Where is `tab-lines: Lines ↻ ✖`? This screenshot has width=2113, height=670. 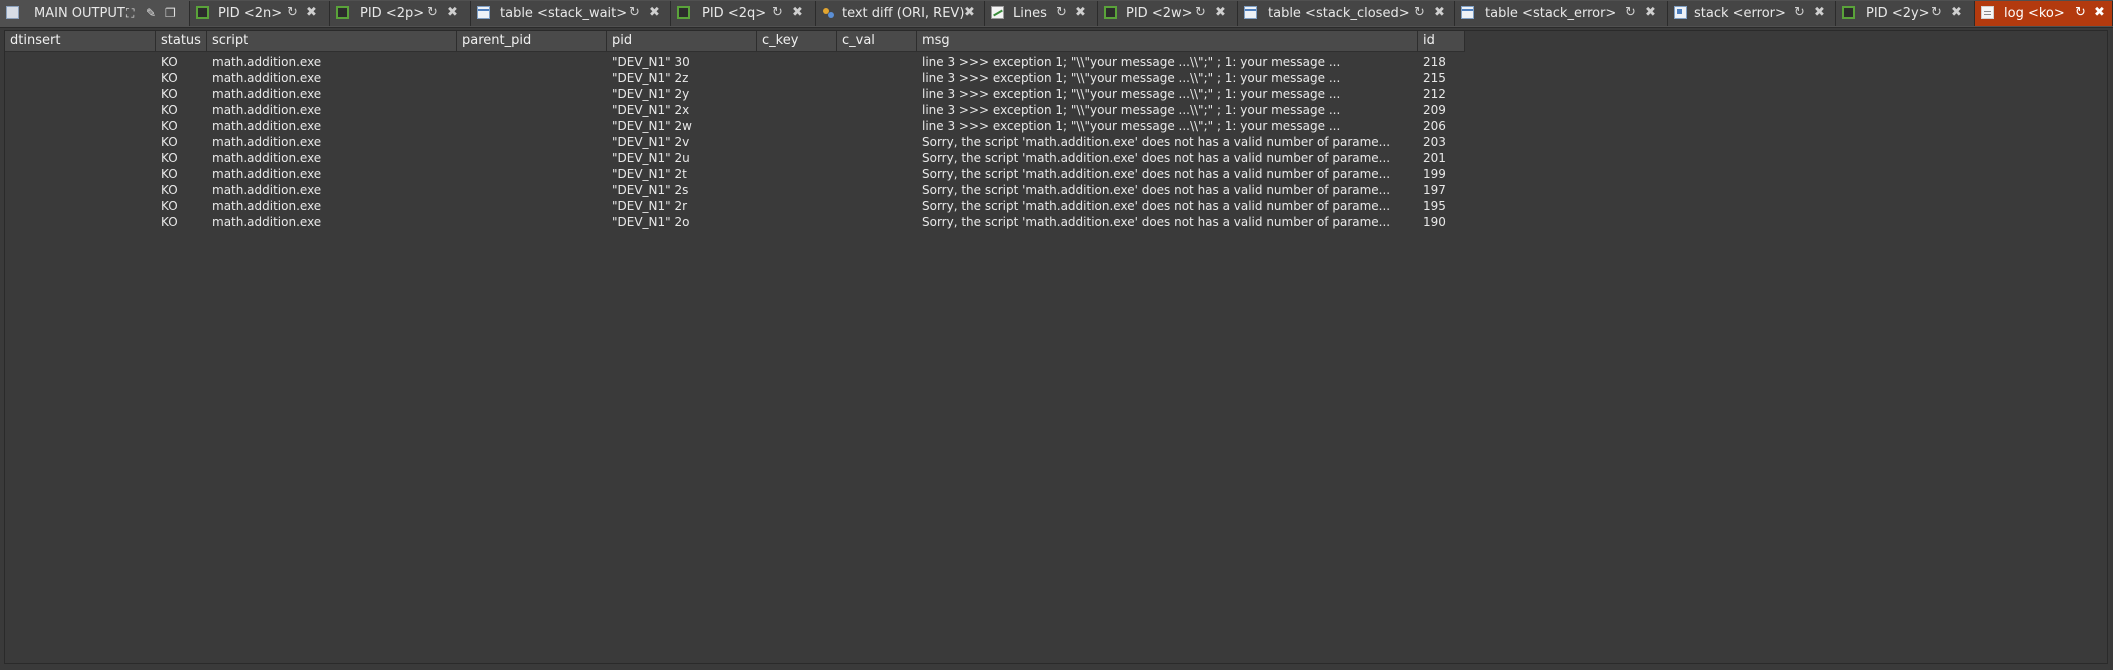
tab-lines: Lines ↻ ✖ is located at coordinates (1041, 13).